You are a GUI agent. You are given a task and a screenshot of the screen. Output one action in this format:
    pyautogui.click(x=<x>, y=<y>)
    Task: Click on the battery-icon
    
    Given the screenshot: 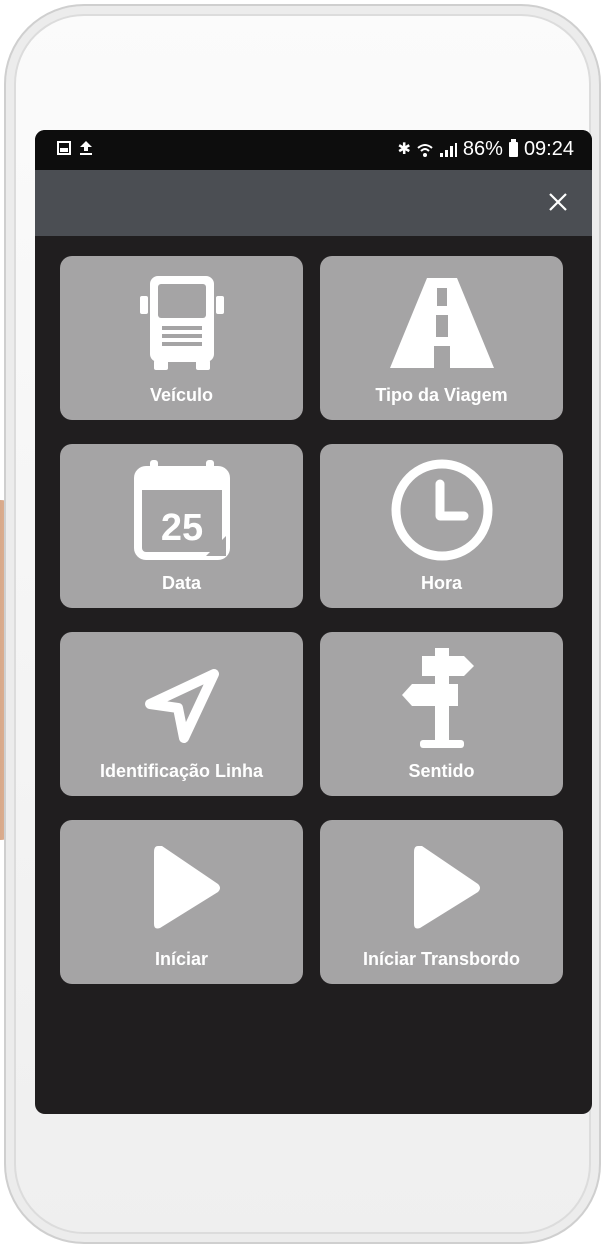 What is the action you would take?
    pyautogui.click(x=513, y=148)
    